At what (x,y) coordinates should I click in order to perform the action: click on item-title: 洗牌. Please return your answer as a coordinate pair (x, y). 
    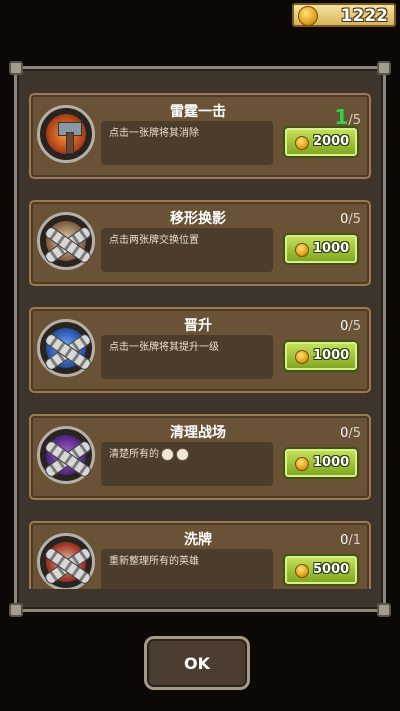
    Looking at the image, I should click on (198, 540).